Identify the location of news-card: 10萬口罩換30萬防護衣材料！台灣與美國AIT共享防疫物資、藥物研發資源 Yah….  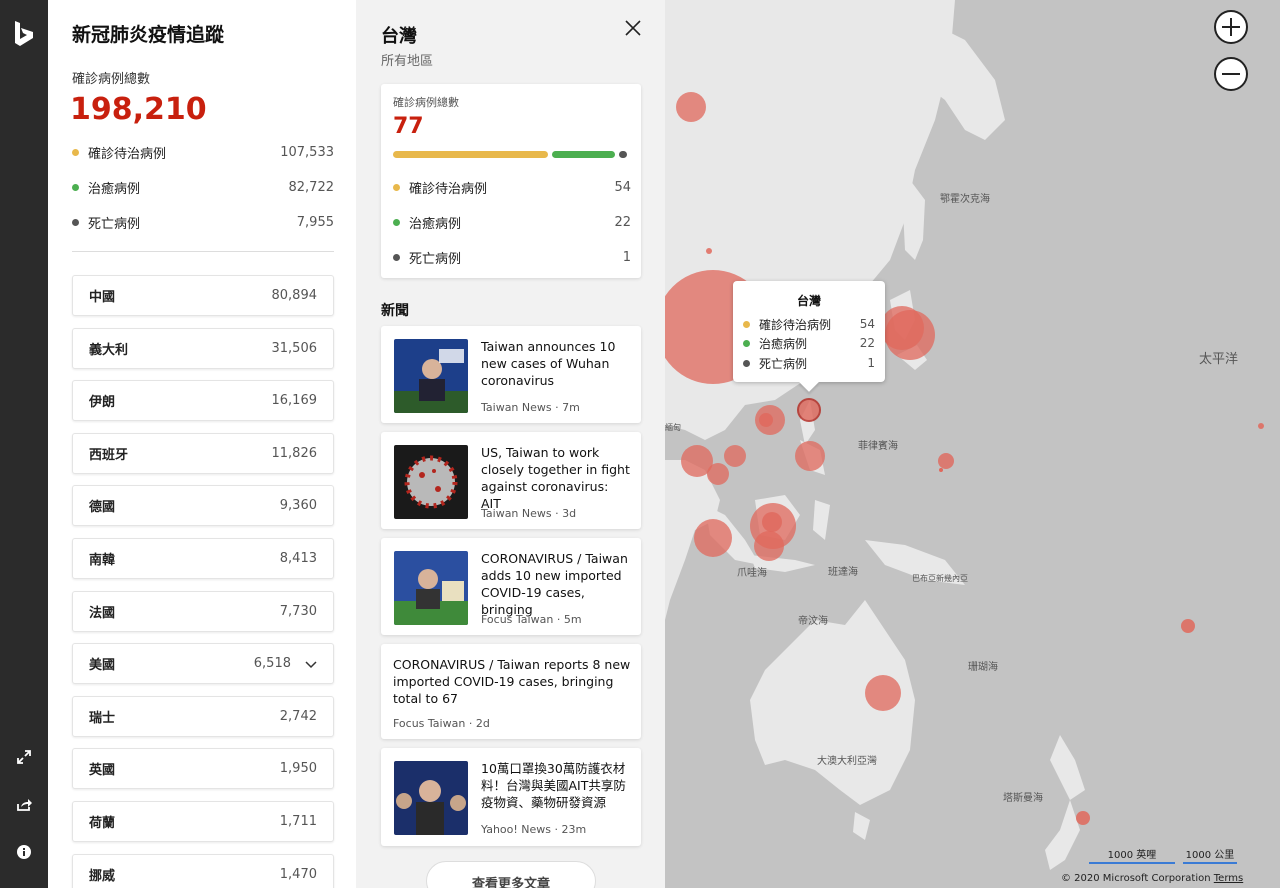
(511, 797).